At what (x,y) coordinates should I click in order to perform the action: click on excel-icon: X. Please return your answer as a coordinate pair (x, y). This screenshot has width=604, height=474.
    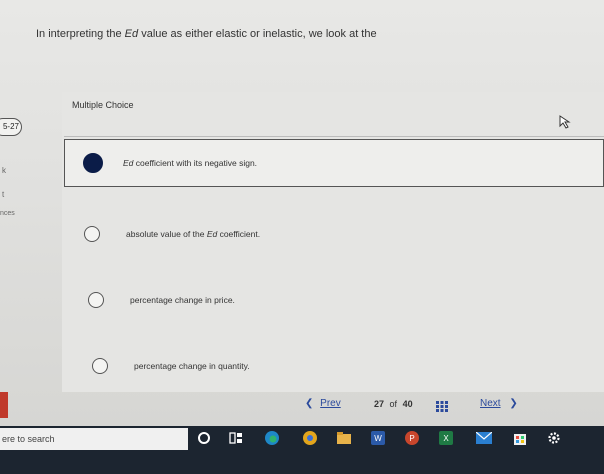
    Looking at the image, I should click on (446, 438).